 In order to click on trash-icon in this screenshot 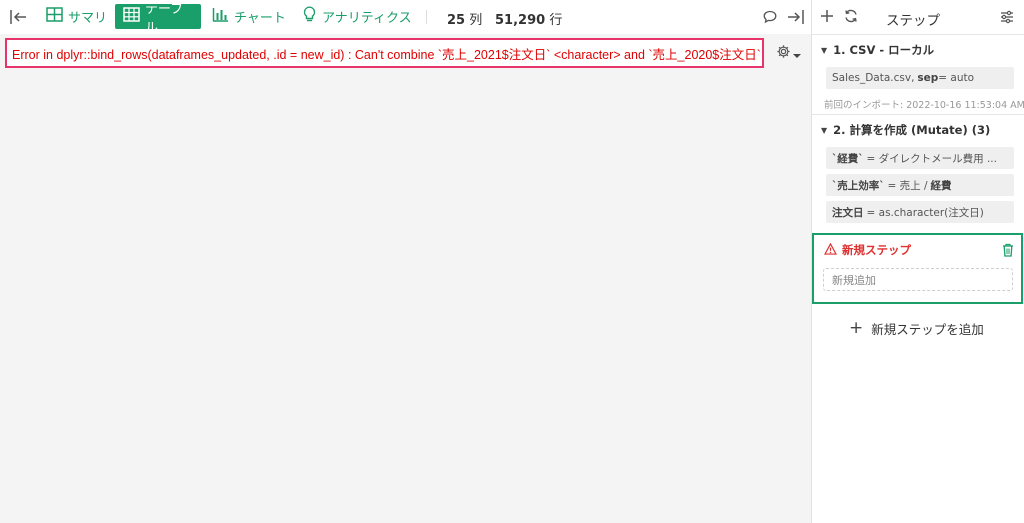, I will do `click(1009, 249)`.